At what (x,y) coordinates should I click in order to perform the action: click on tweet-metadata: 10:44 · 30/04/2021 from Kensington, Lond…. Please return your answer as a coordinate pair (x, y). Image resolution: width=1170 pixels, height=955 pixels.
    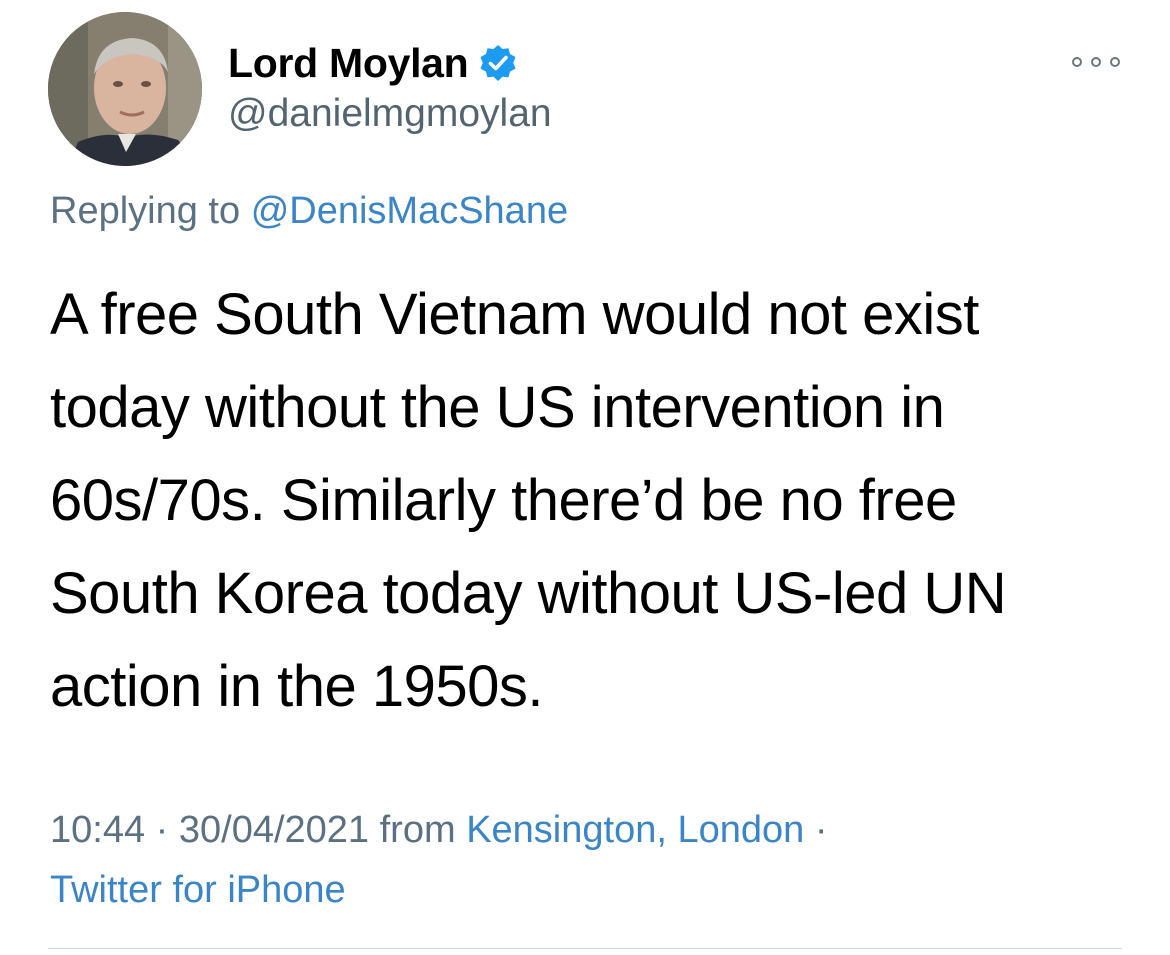
    Looking at the image, I should click on (590, 860).